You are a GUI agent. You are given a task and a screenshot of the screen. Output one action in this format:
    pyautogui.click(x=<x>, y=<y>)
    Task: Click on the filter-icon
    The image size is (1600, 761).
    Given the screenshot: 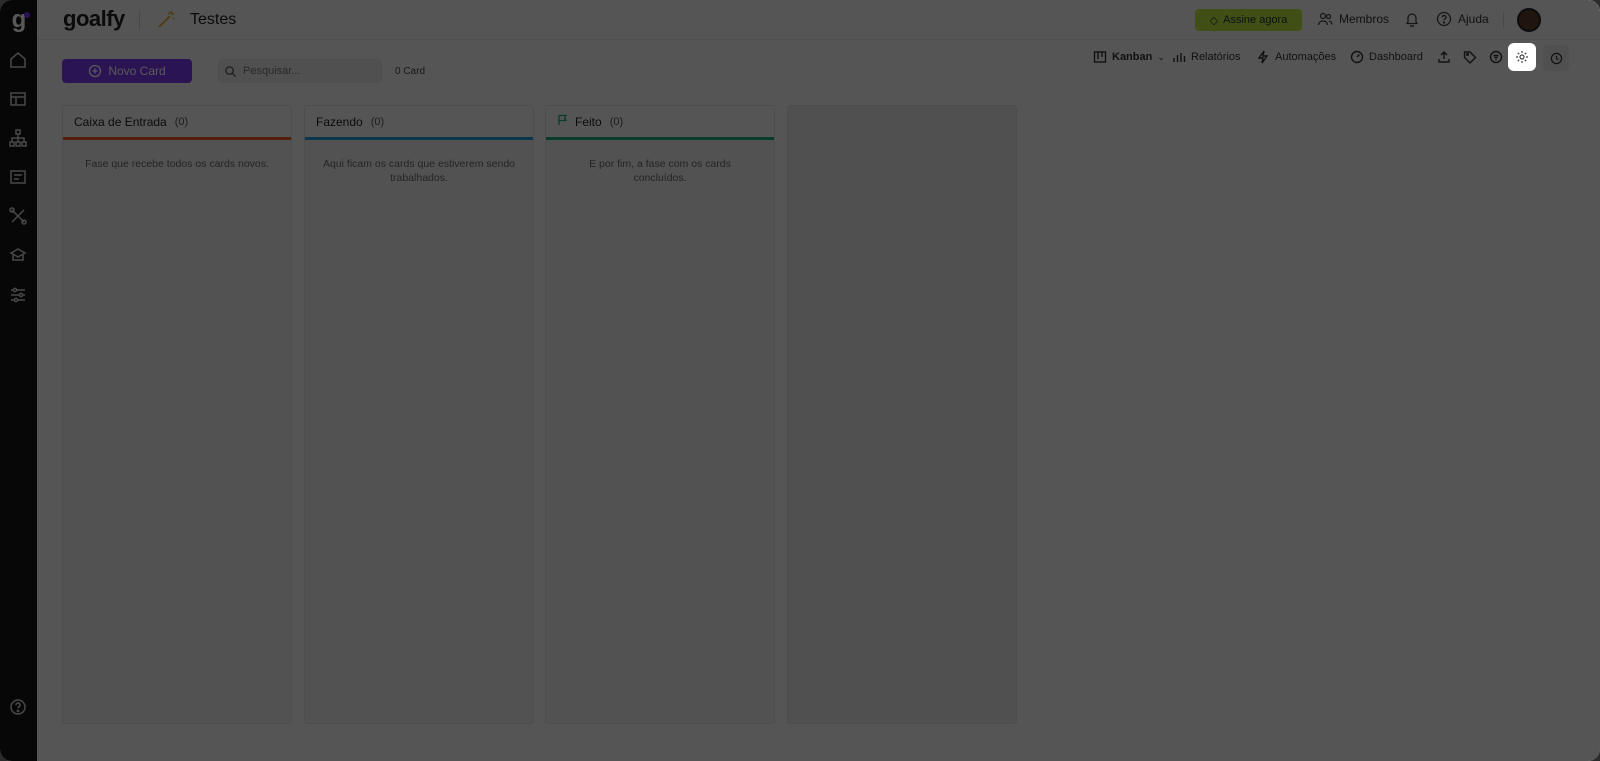 What is the action you would take?
    pyautogui.click(x=1496, y=57)
    